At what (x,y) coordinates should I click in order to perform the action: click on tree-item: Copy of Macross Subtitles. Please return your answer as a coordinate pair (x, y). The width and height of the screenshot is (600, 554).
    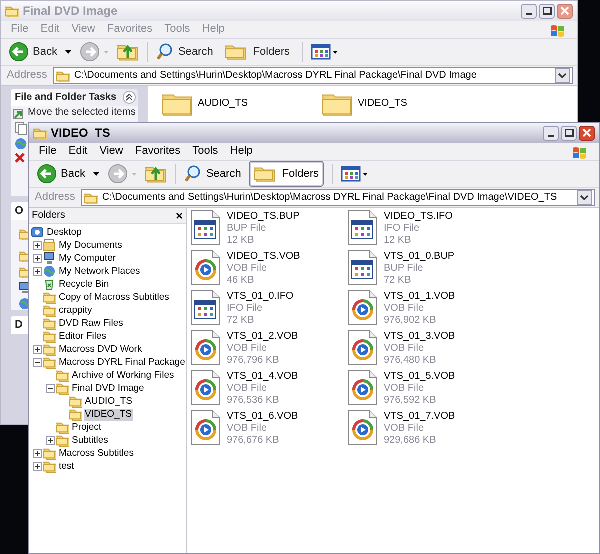
    Looking at the image, I should click on (114, 298).